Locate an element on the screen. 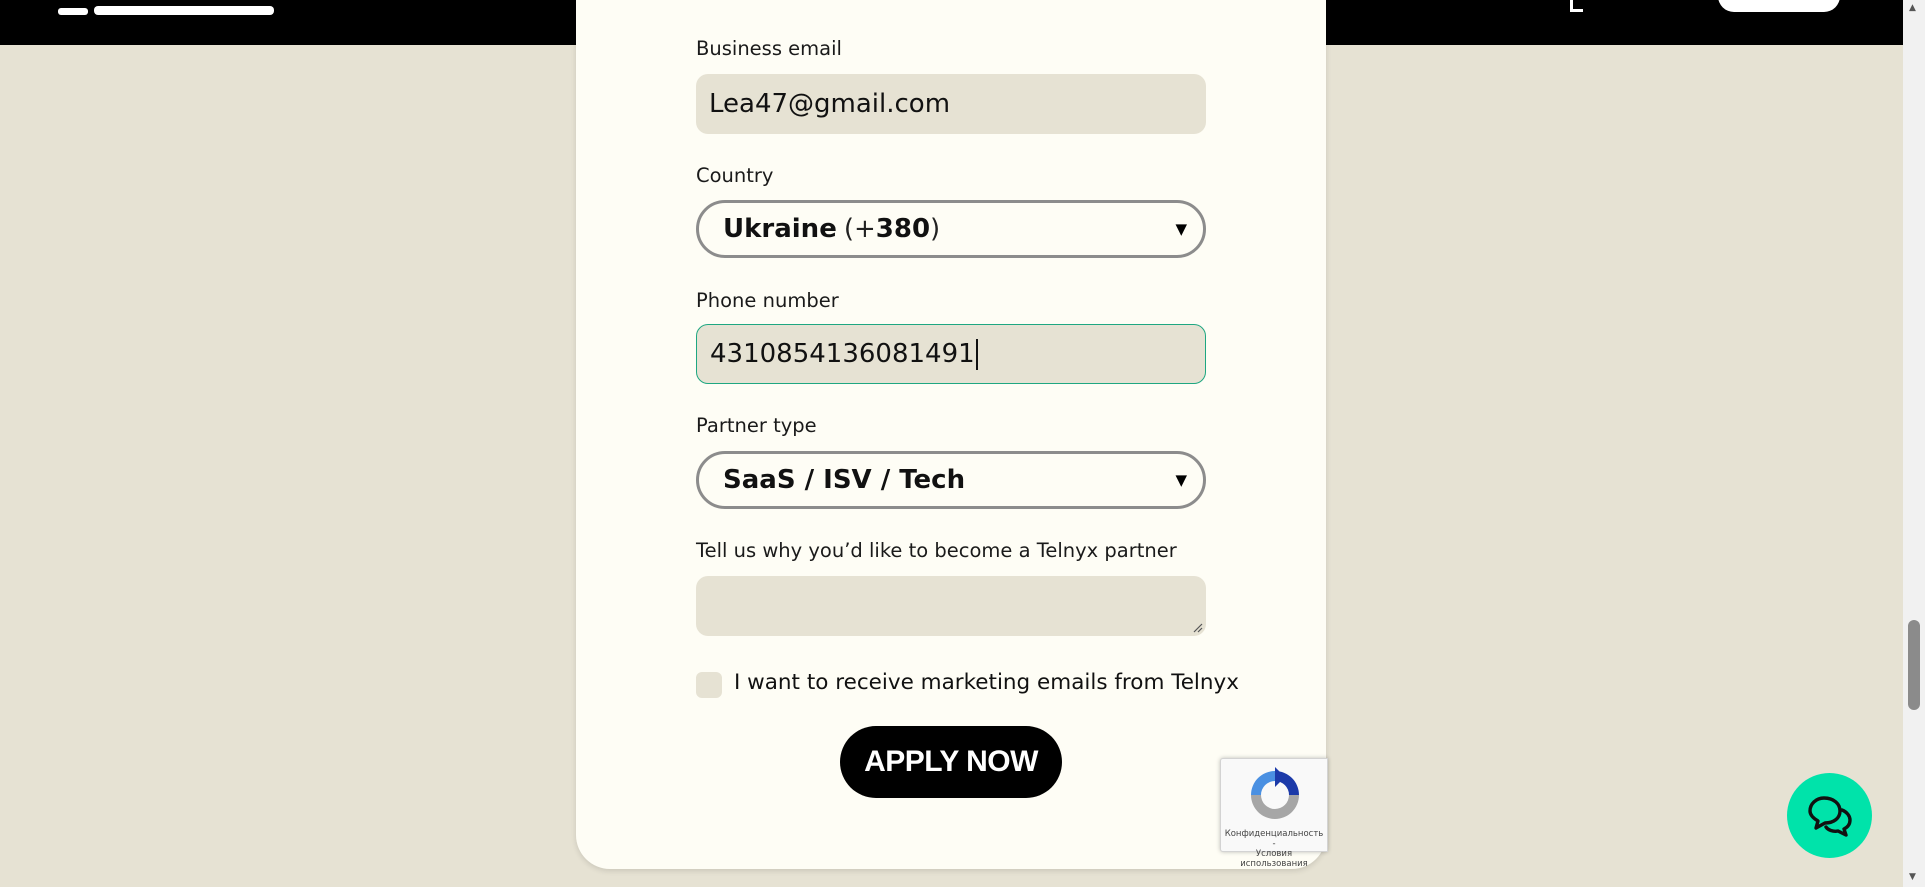  reason-textarea is located at coordinates (951, 606).